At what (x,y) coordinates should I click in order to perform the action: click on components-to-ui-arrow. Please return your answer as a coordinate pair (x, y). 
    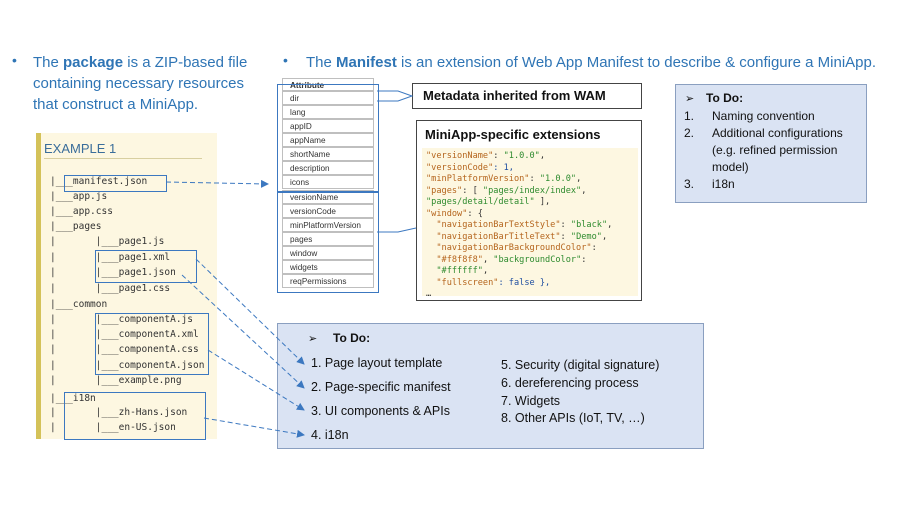
    Looking at the image, I should click on (256, 380).